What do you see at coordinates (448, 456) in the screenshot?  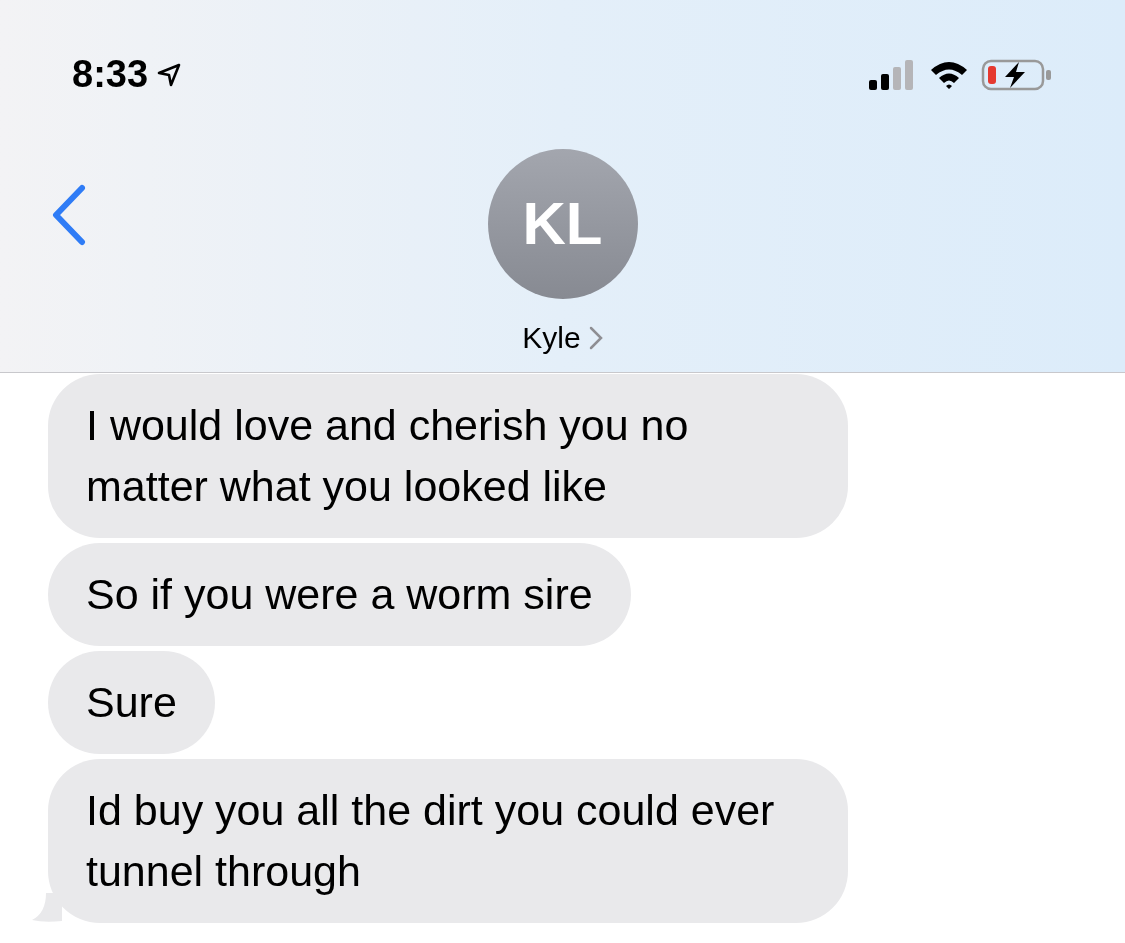 I see `message-bubble: I would love and cherish you no matter what you looked like` at bounding box center [448, 456].